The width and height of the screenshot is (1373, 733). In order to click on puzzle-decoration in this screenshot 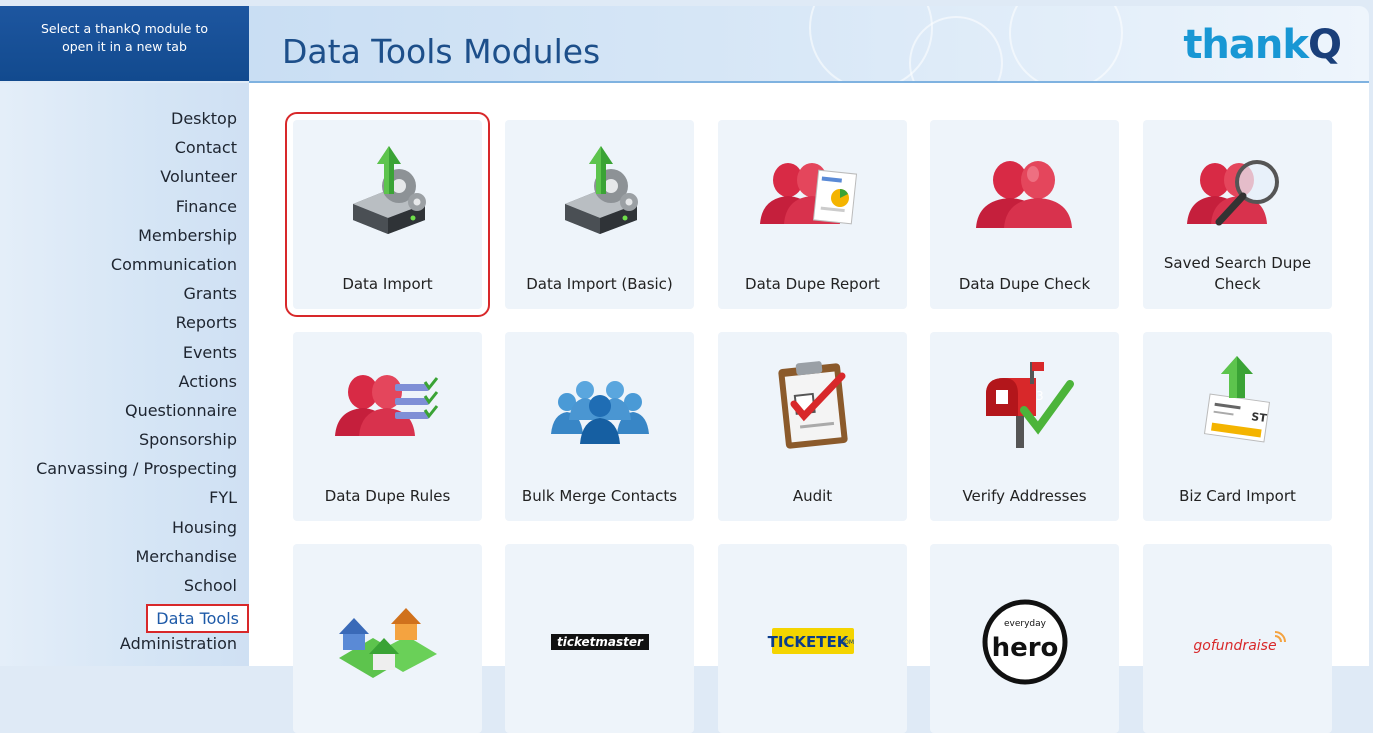, I will do `click(1066, 43)`.